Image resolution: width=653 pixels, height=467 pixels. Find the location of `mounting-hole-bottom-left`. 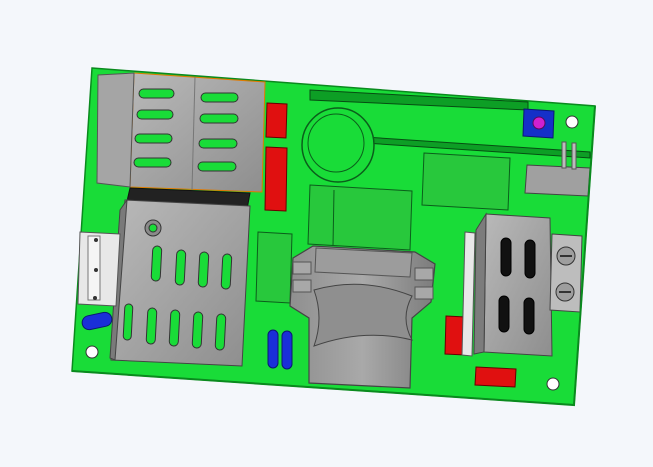

mounting-hole-bottom-left is located at coordinates (92, 352).